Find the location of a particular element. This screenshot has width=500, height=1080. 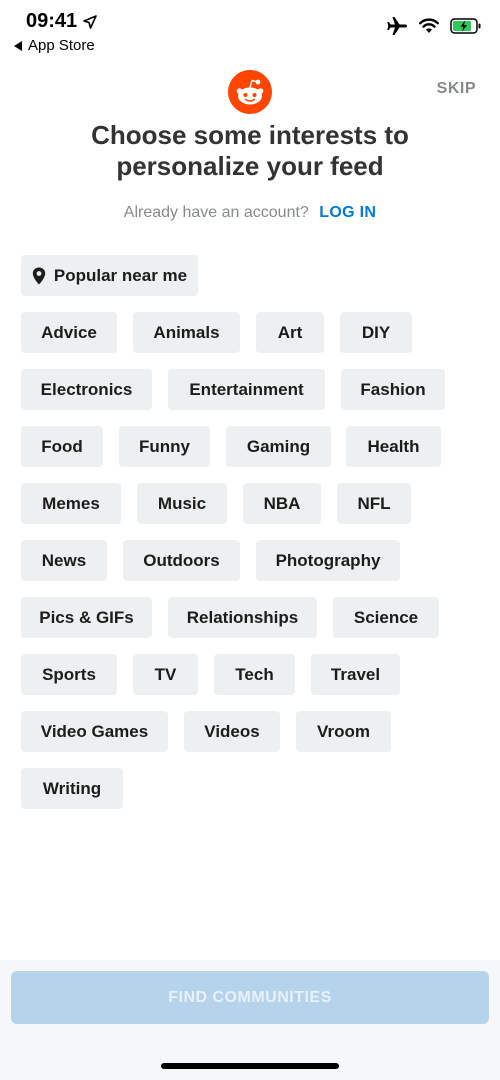

location-pin-icon is located at coordinates (39, 275).